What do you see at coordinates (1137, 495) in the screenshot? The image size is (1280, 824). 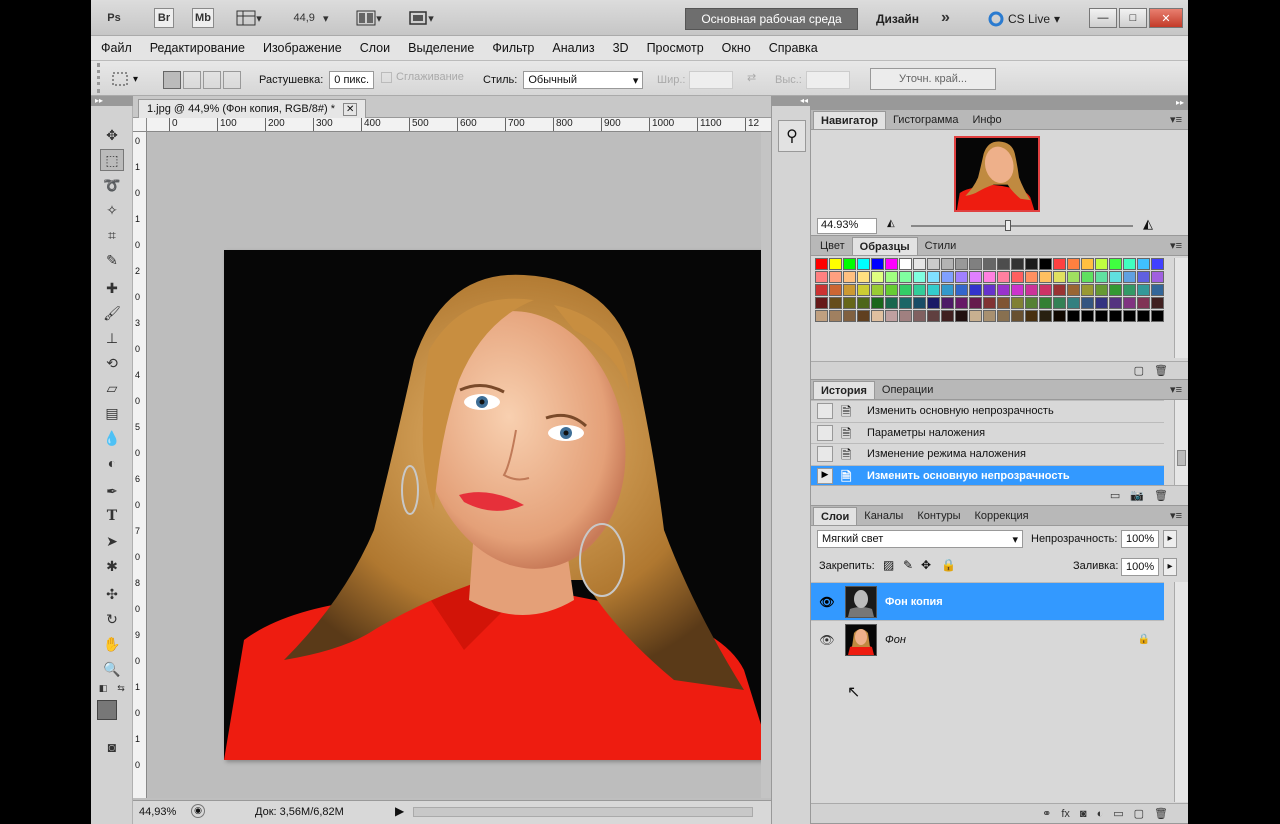 I see `snapshot-icon: 📷` at bounding box center [1137, 495].